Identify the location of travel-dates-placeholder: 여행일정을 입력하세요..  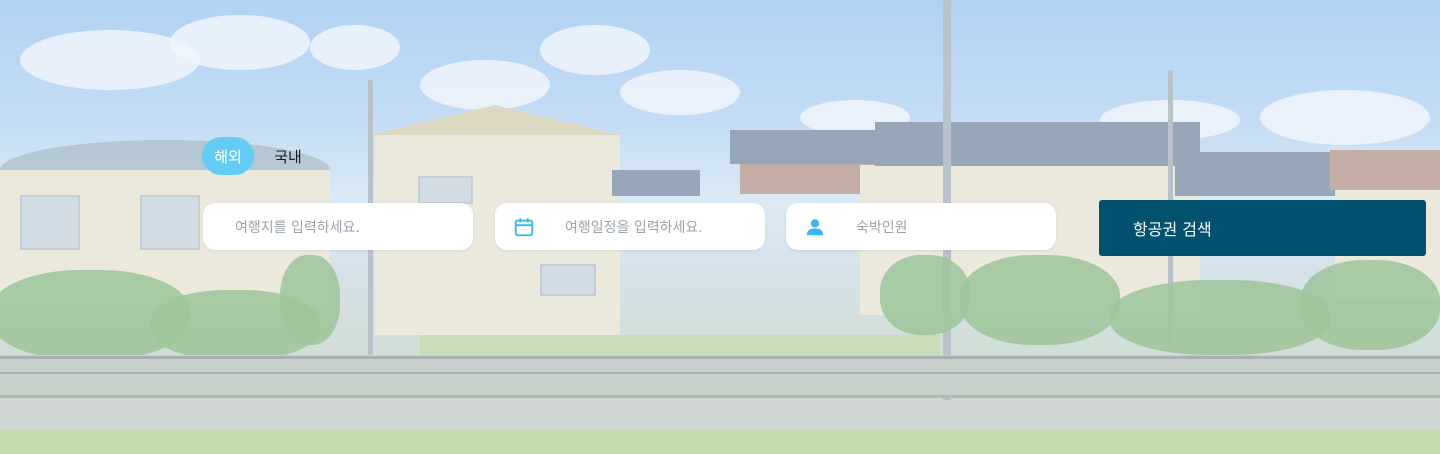
(634, 227).